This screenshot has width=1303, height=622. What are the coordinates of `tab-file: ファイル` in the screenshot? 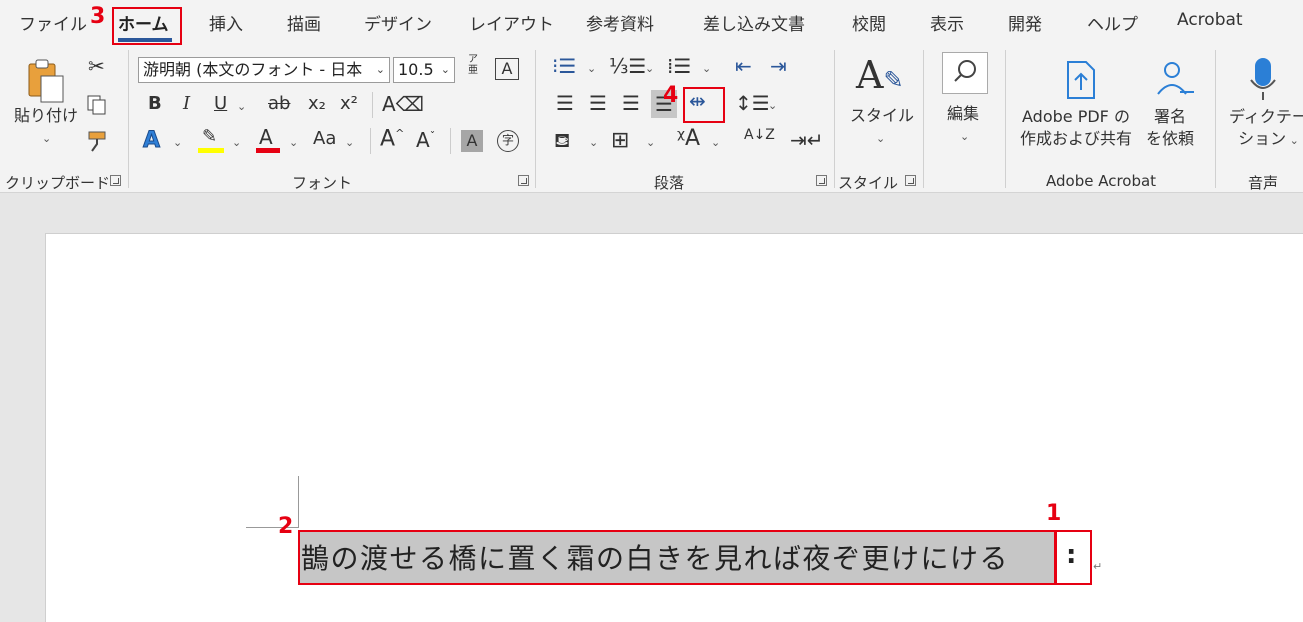 It's located at (53, 22).